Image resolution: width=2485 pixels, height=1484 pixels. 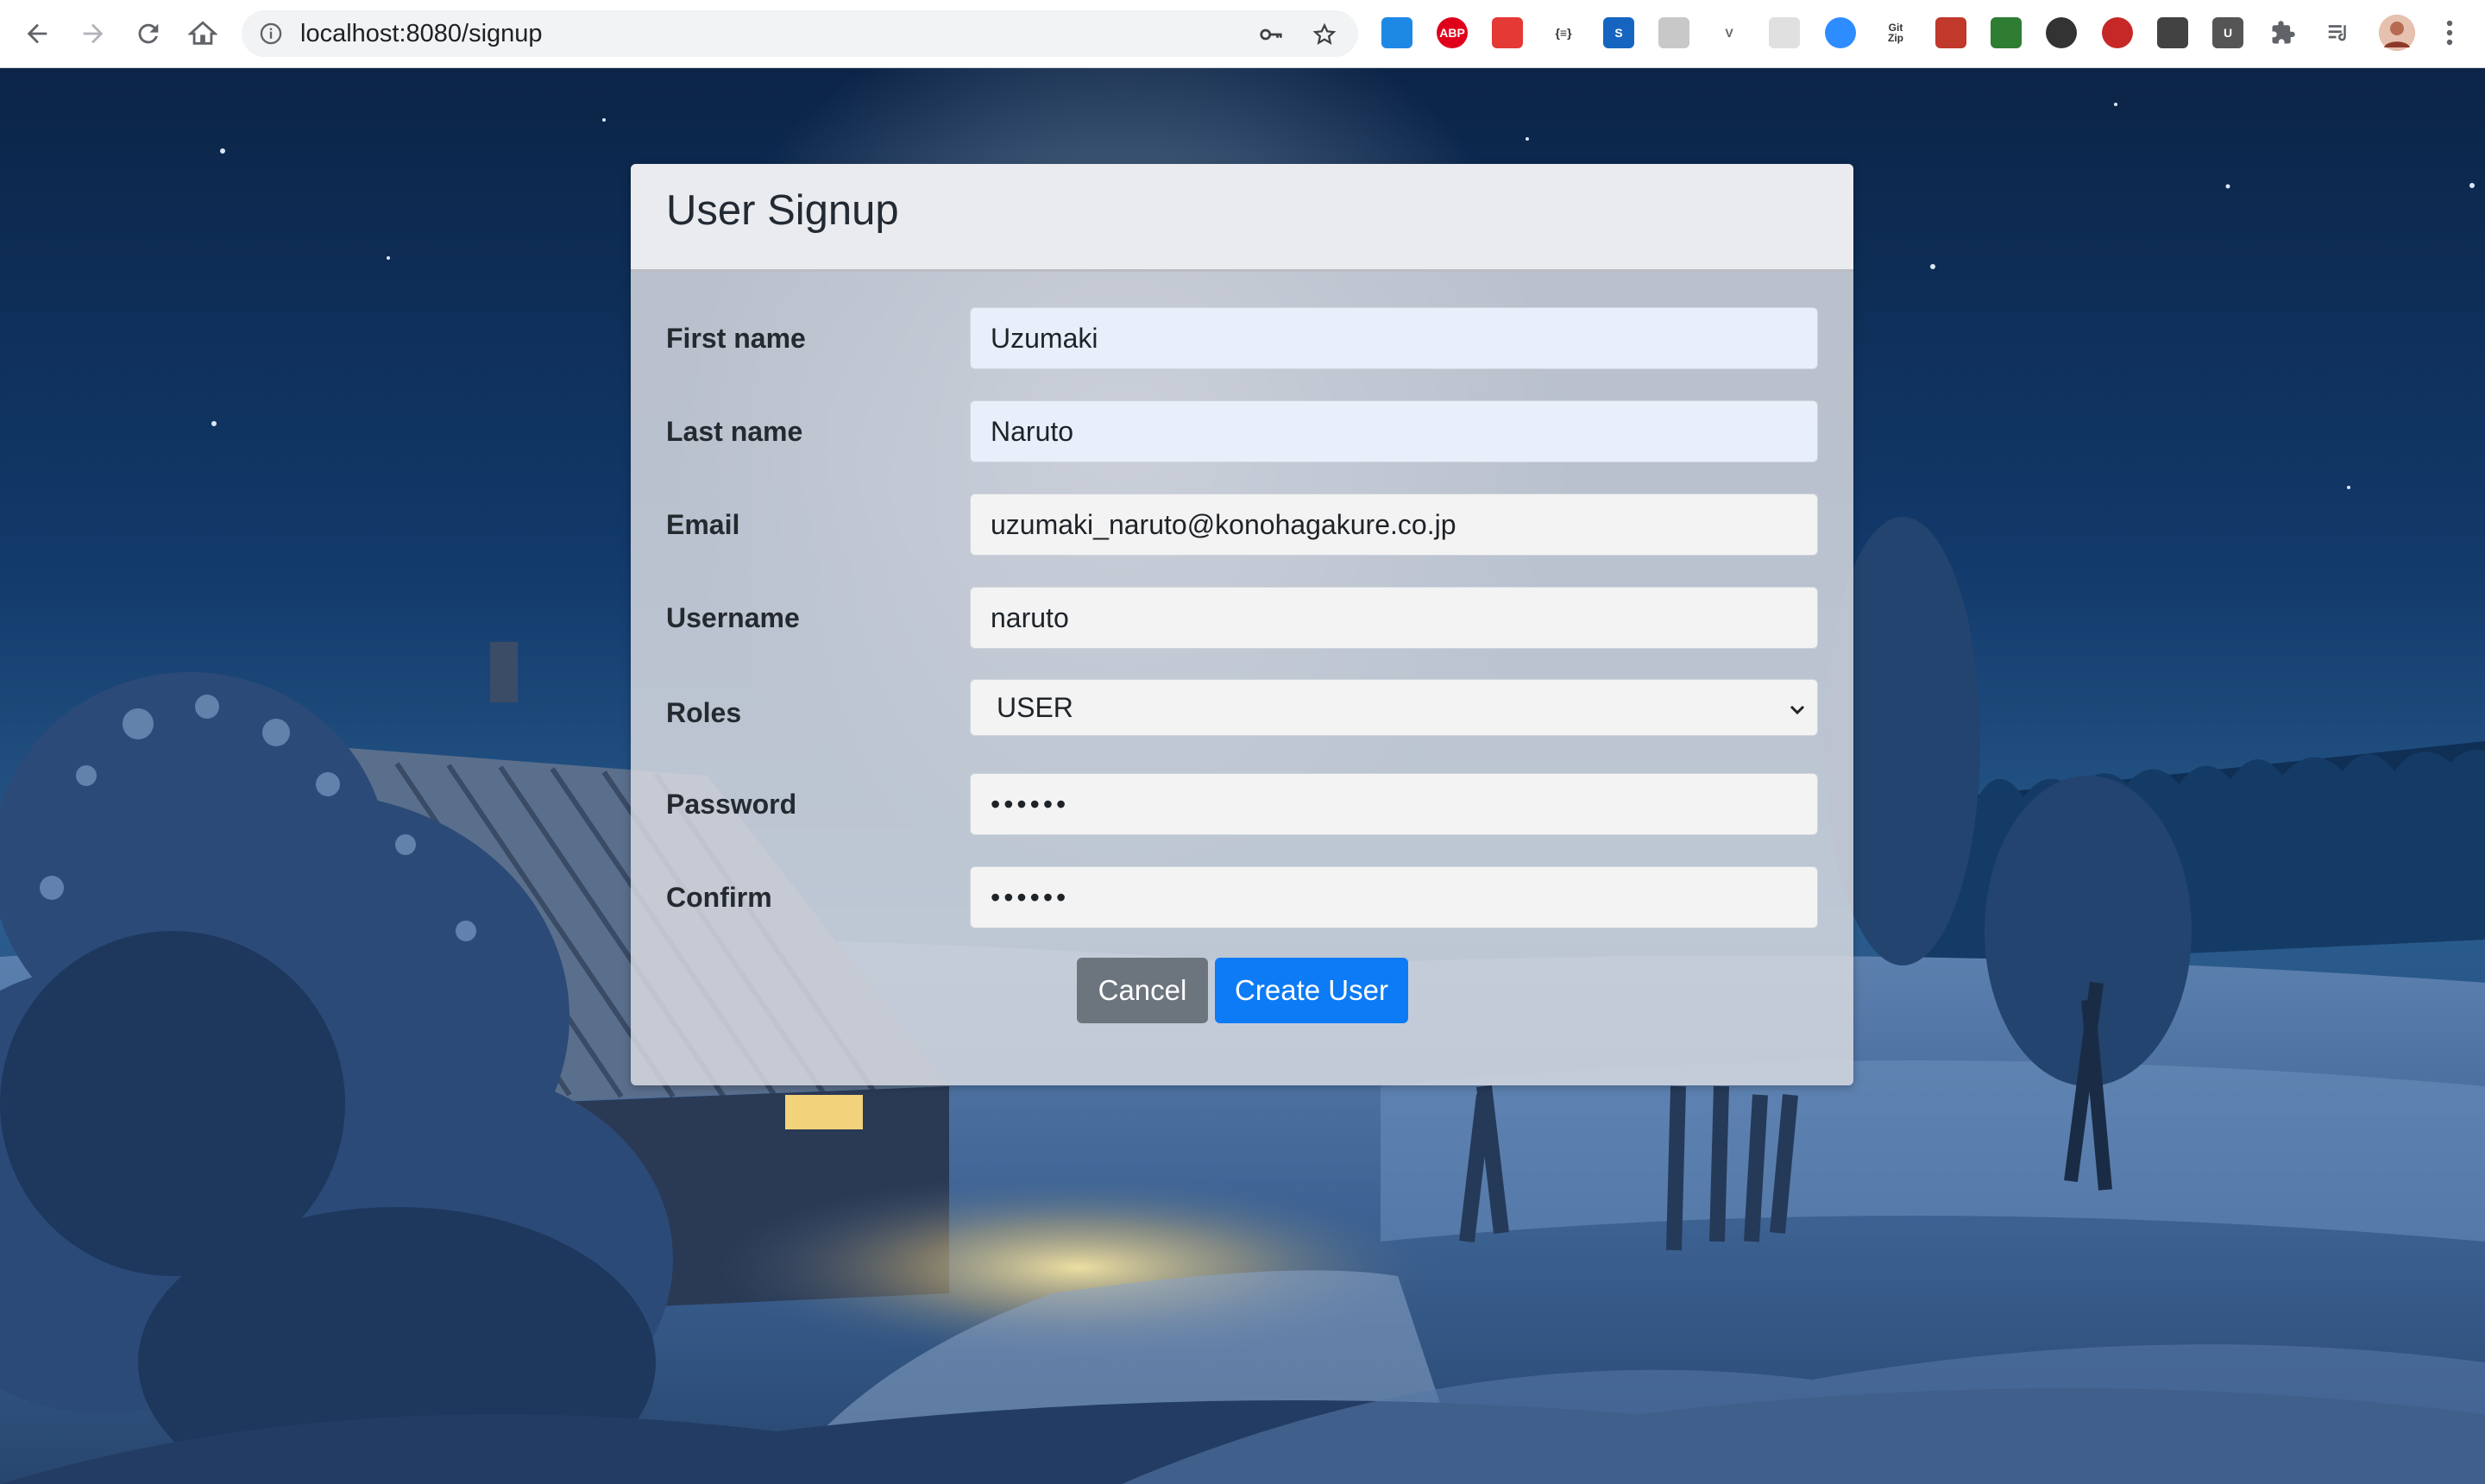 What do you see at coordinates (1951, 32) in the screenshot?
I see `screenshot-extension-icon` at bounding box center [1951, 32].